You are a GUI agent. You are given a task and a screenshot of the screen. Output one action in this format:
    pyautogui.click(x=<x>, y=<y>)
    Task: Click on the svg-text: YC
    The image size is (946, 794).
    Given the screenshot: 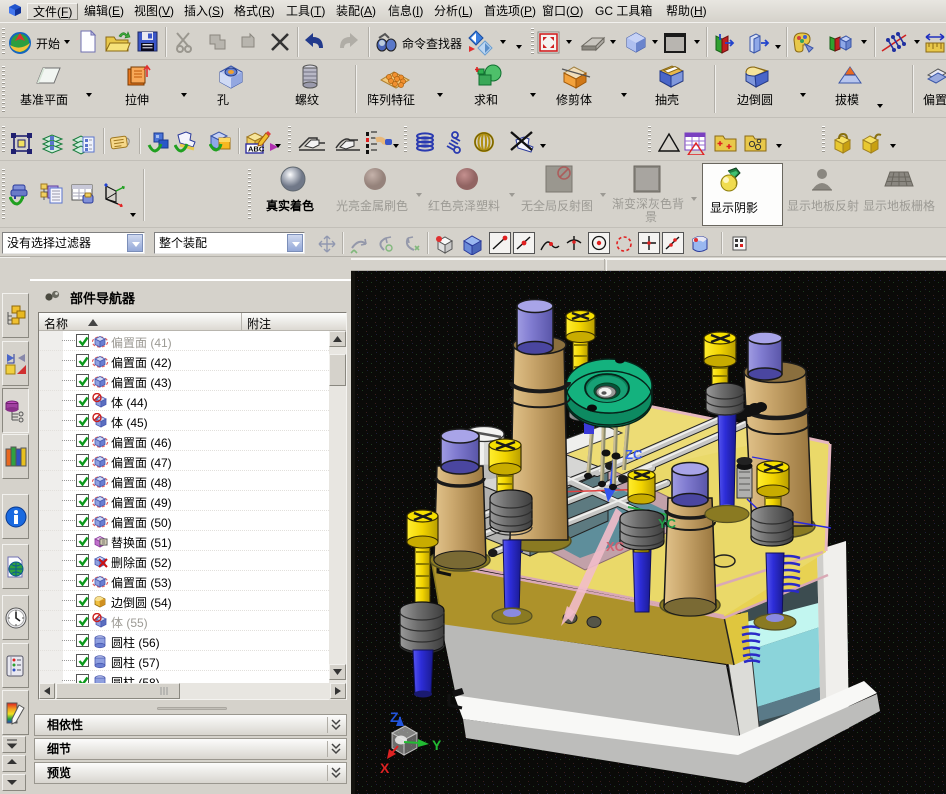 What is the action you would take?
    pyautogui.click(x=667, y=523)
    